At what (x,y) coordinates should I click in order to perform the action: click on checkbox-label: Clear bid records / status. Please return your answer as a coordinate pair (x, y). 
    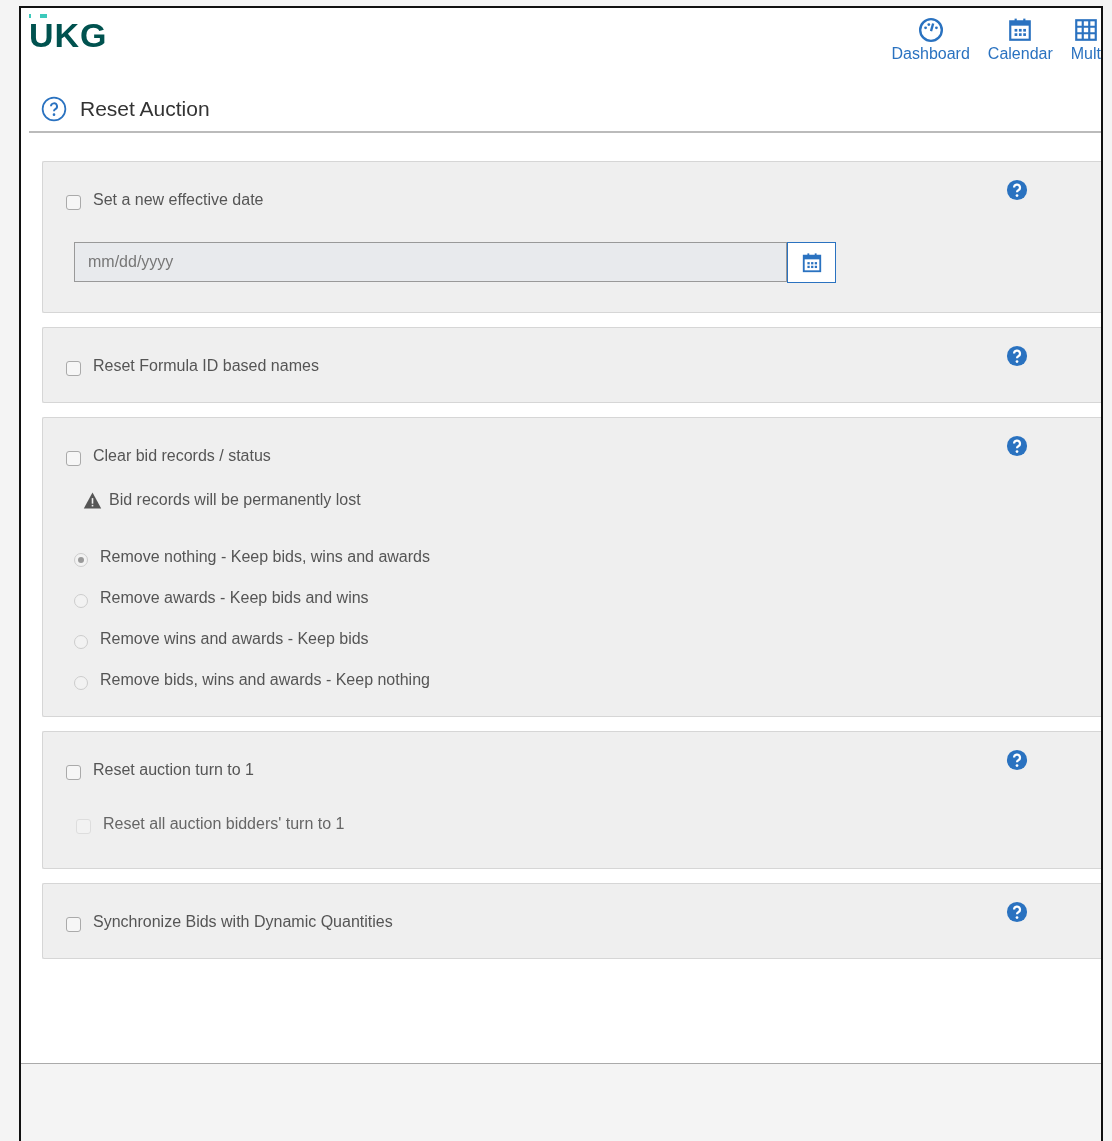
    Looking at the image, I should click on (182, 456).